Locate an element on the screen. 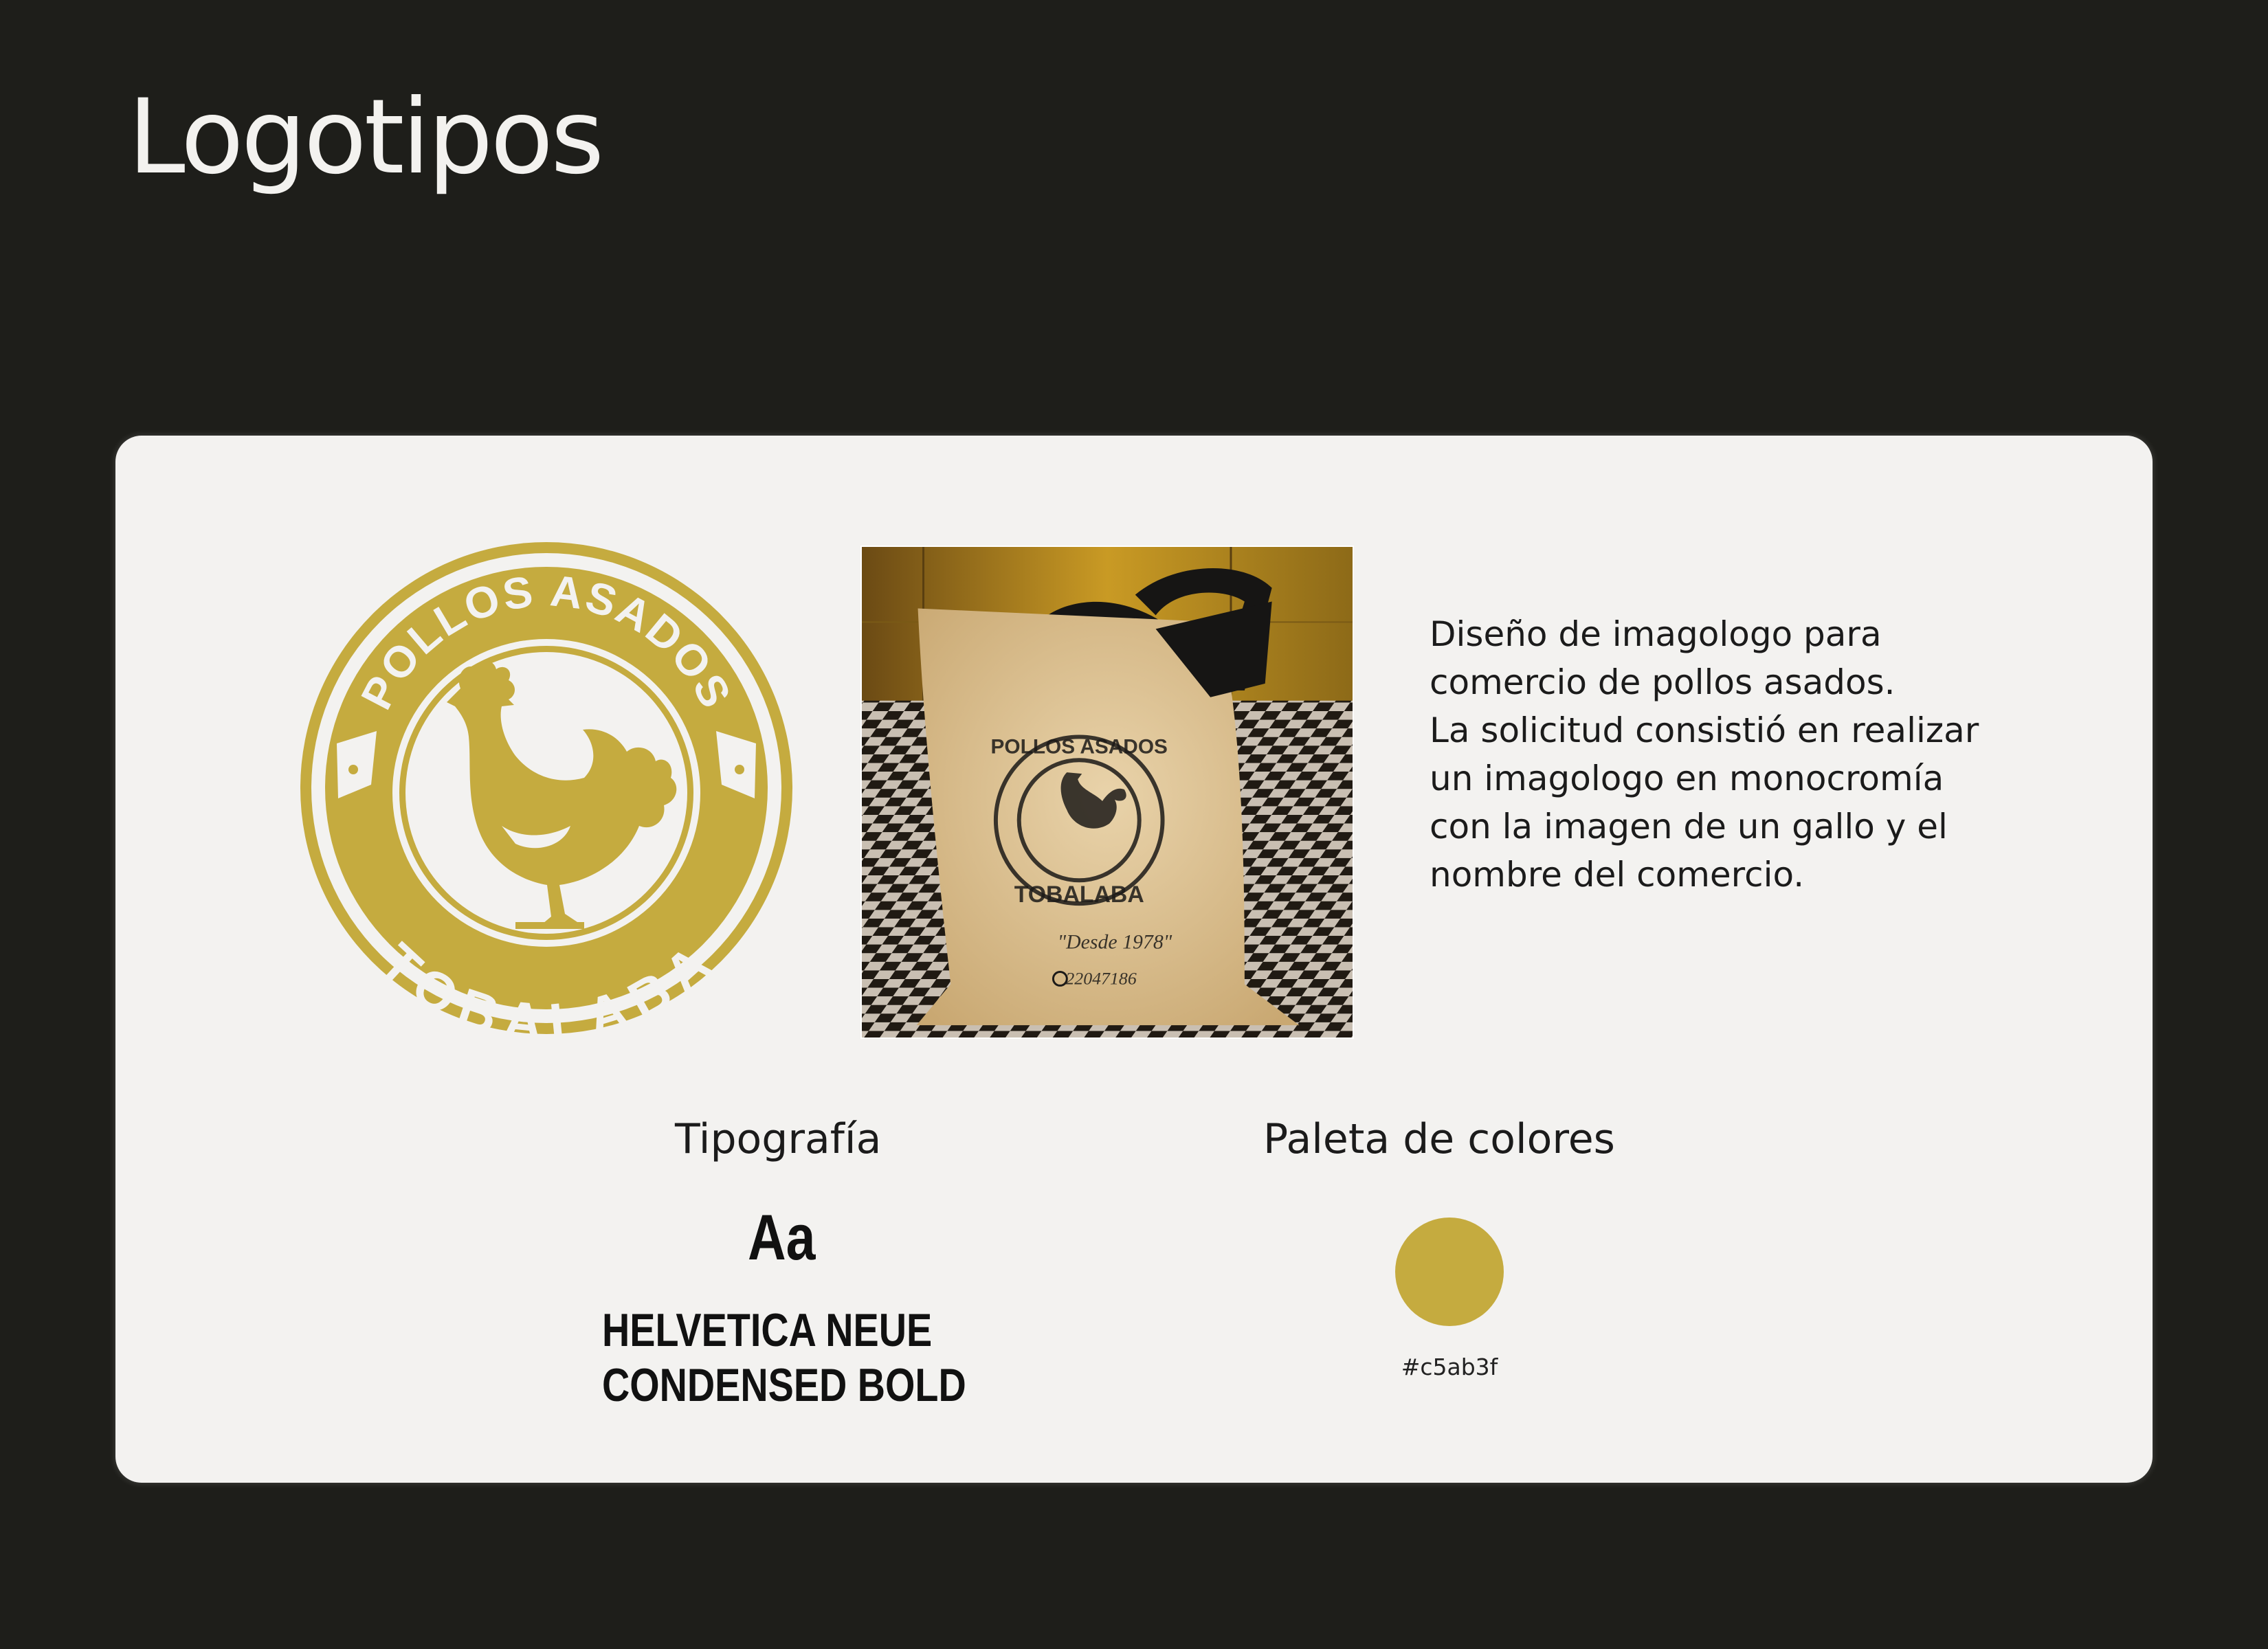 The image size is (2268, 1649). pollos-asados-emblem-logo: POLLOS ASADOS TOBALABA is located at coordinates (546, 790).